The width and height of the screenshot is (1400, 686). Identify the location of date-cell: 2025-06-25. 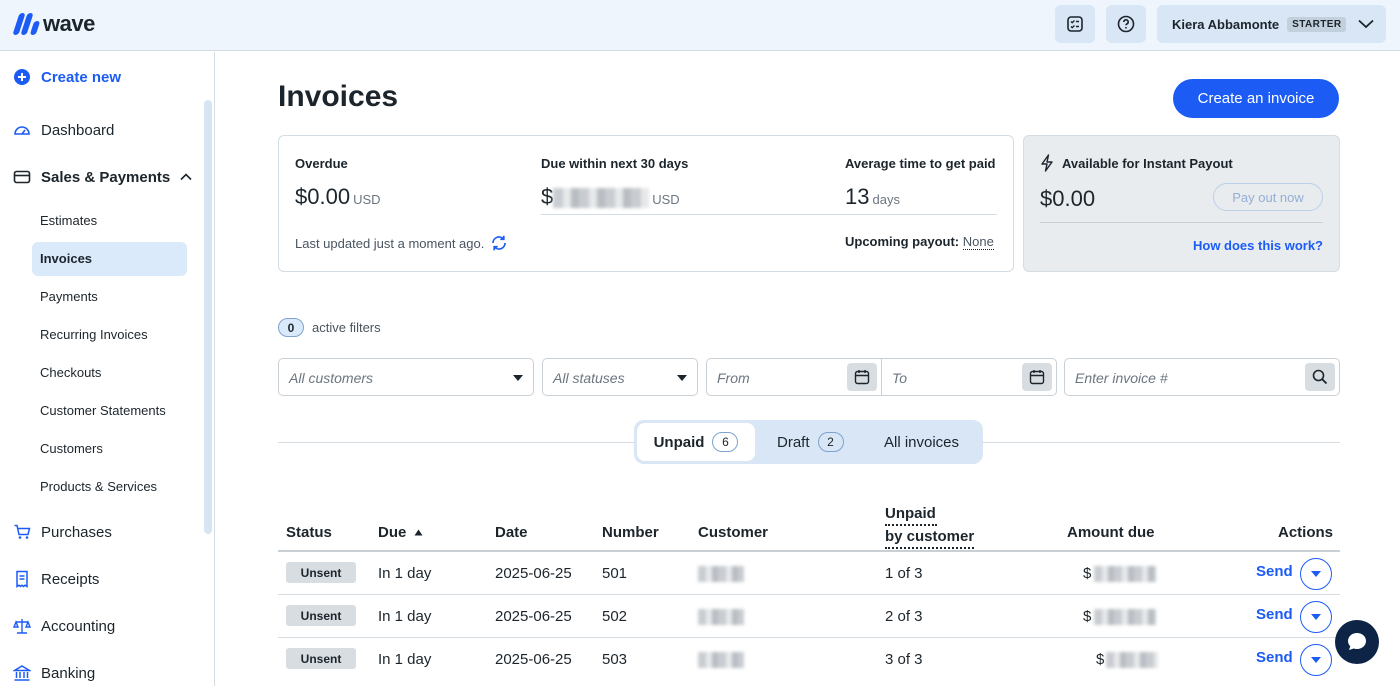
(533, 659).